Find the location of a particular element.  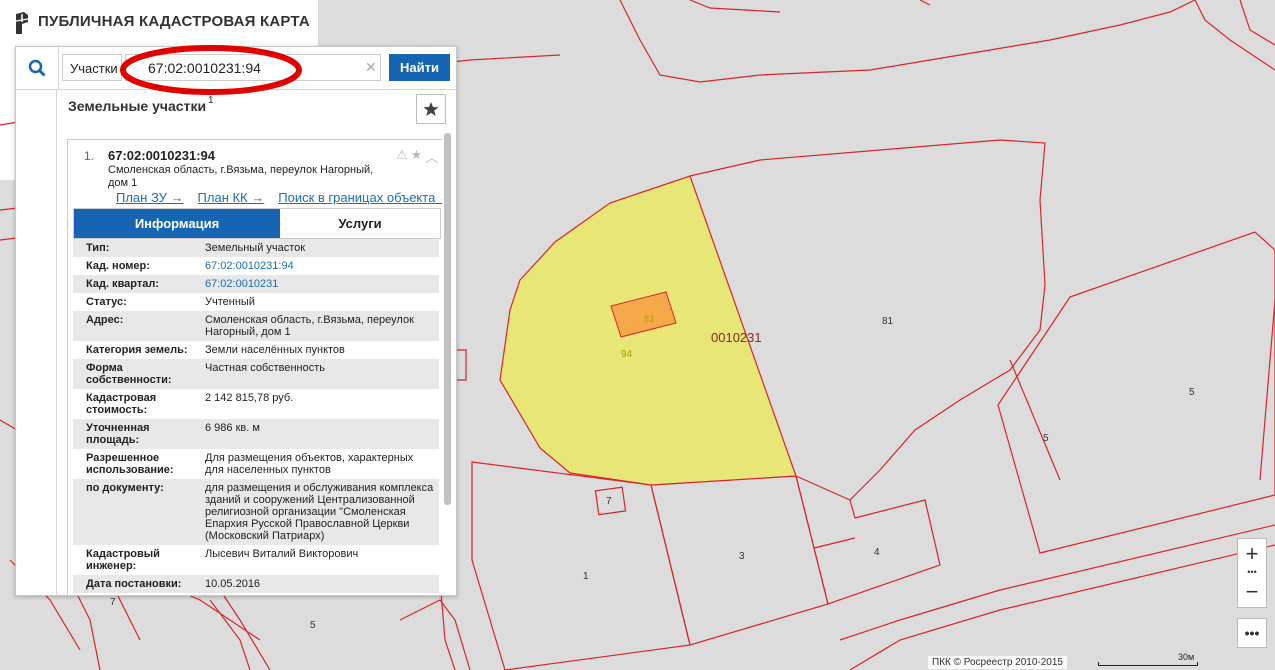

zoom-control: + ••• − is located at coordinates (1252, 573).